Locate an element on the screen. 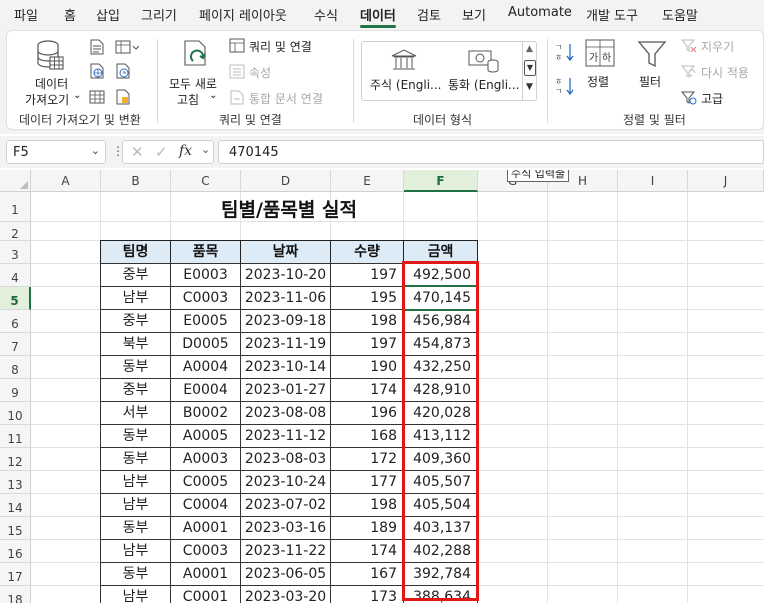 This screenshot has height=603, width=764. row-header: 12 is located at coordinates (15, 459).